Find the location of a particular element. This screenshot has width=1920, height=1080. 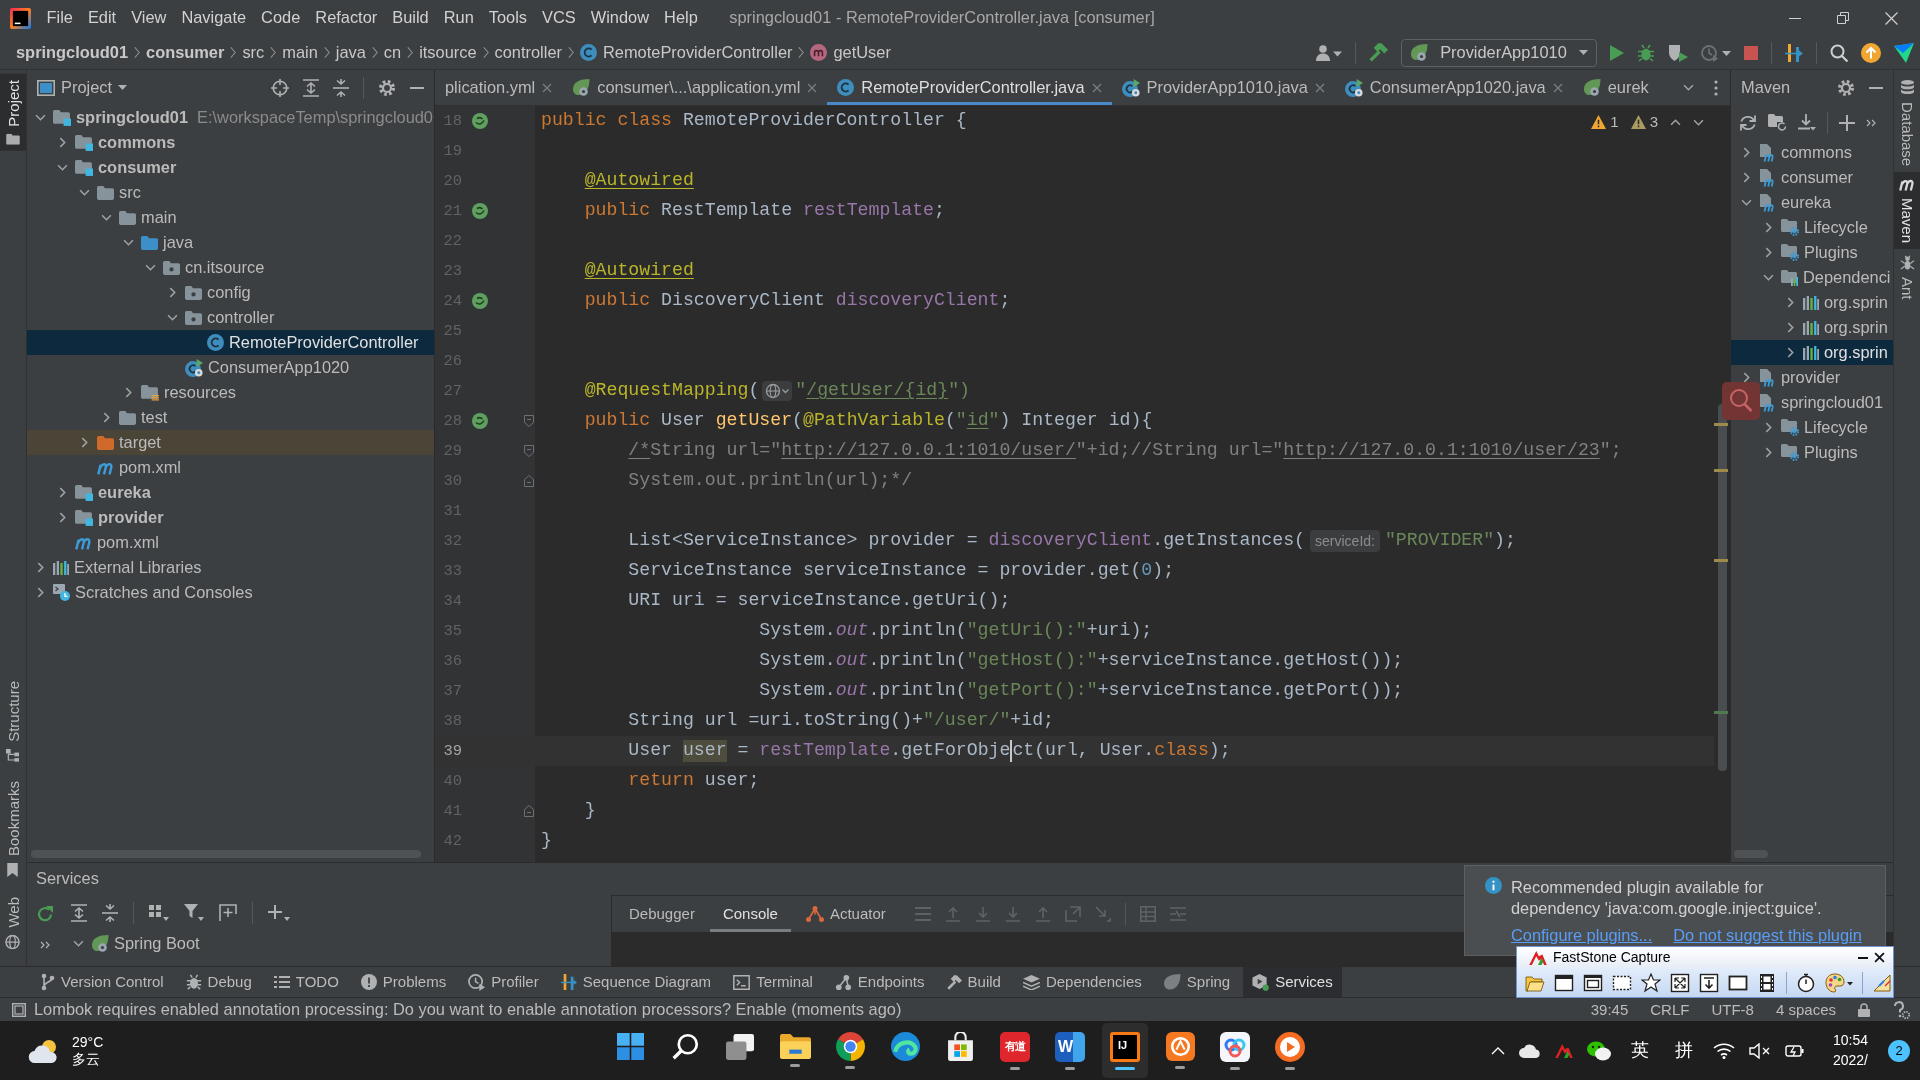

tool-window-button: Dependencies is located at coordinates (1082, 982).